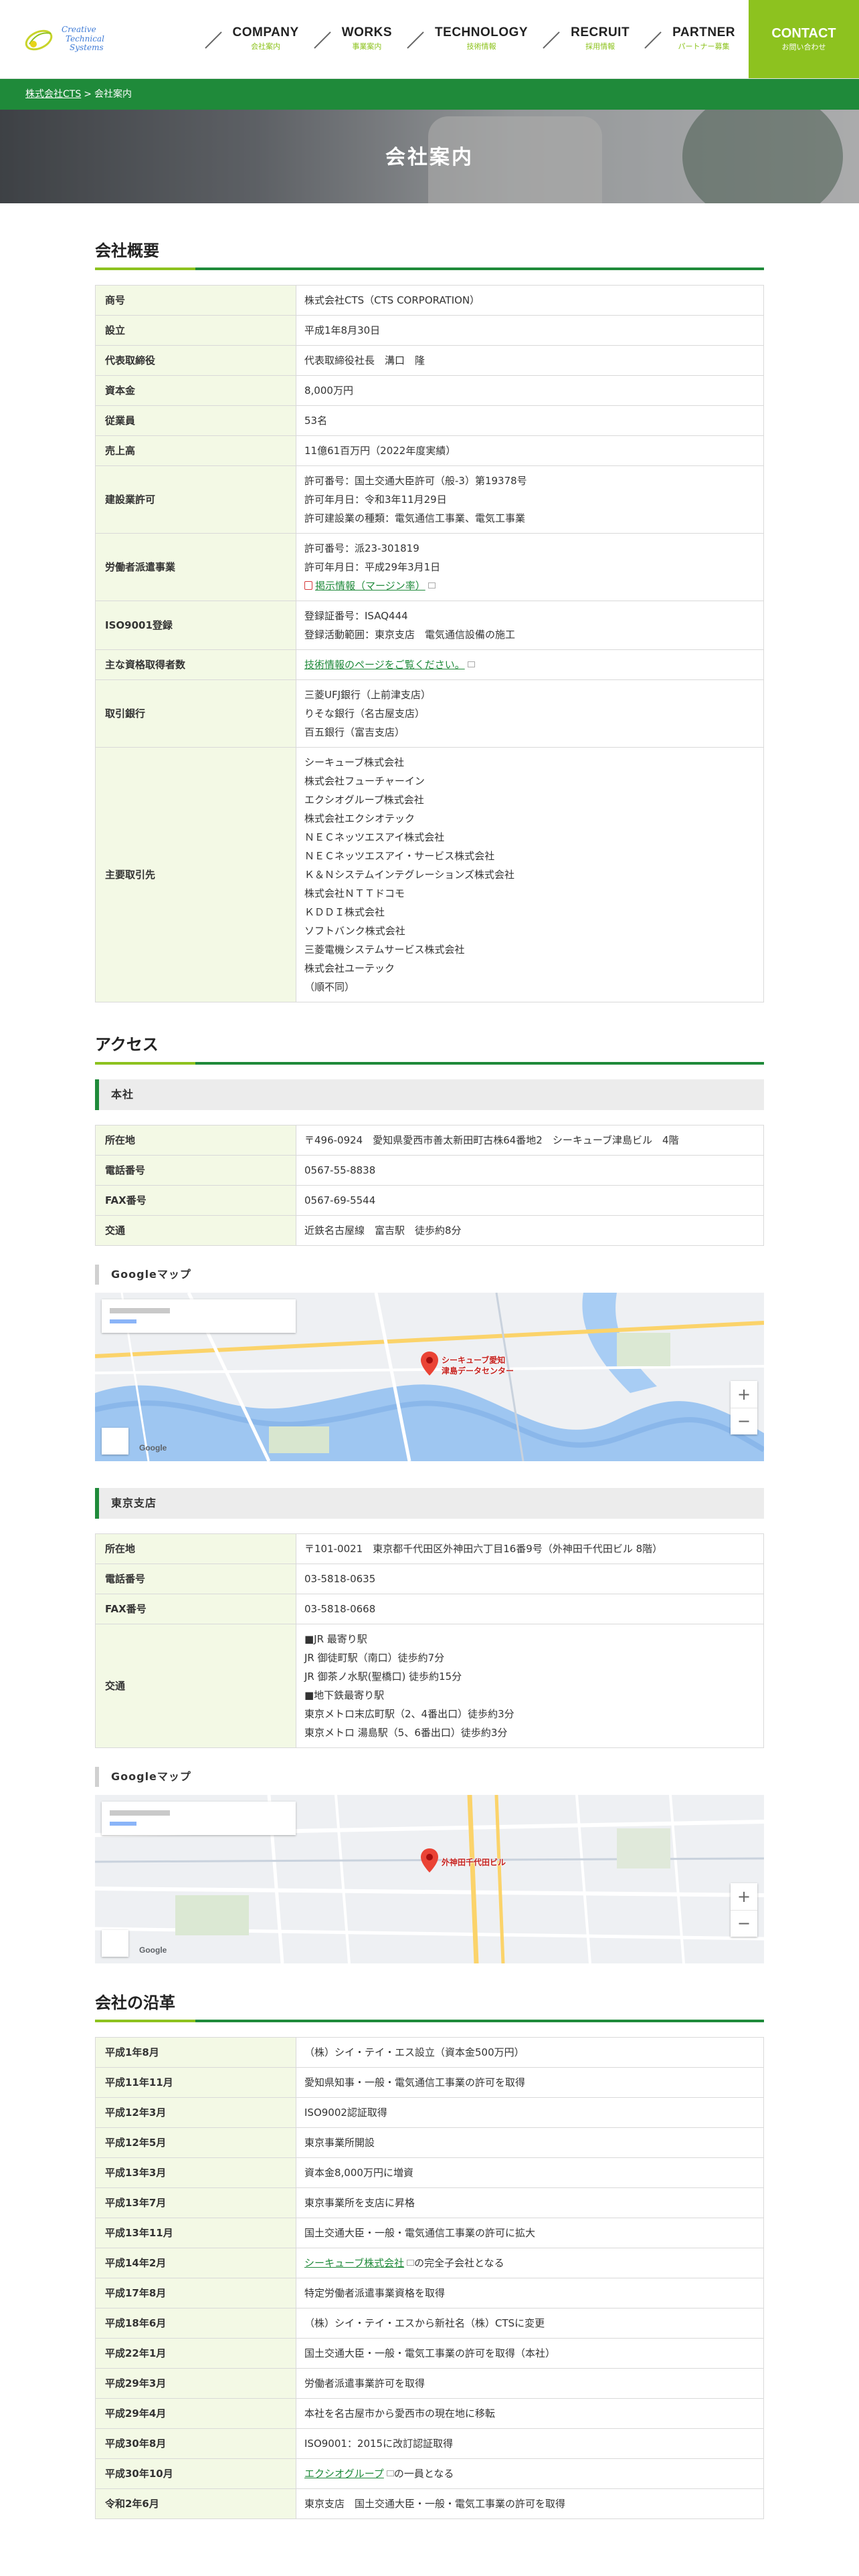 This screenshot has height=2576, width=859. Describe the element at coordinates (196, 2233) in the screenshot. I see `history-date: 平成13年11月` at that location.